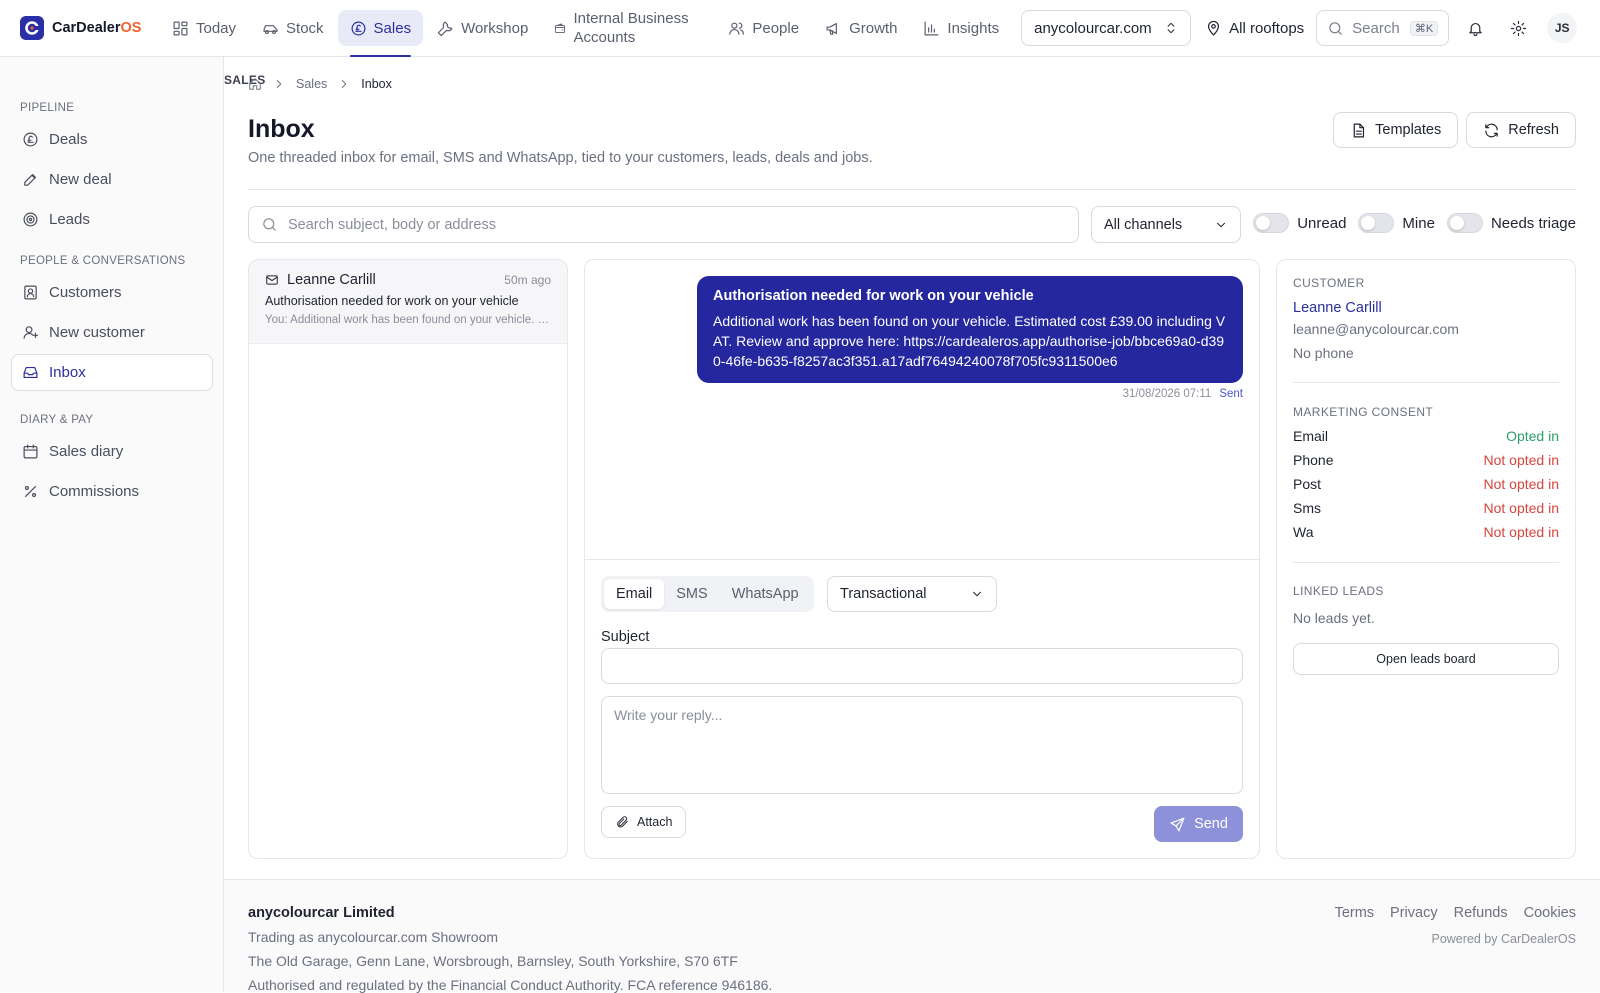  Describe the element at coordinates (30, 292) in the screenshot. I see `contact-card-icon` at that location.